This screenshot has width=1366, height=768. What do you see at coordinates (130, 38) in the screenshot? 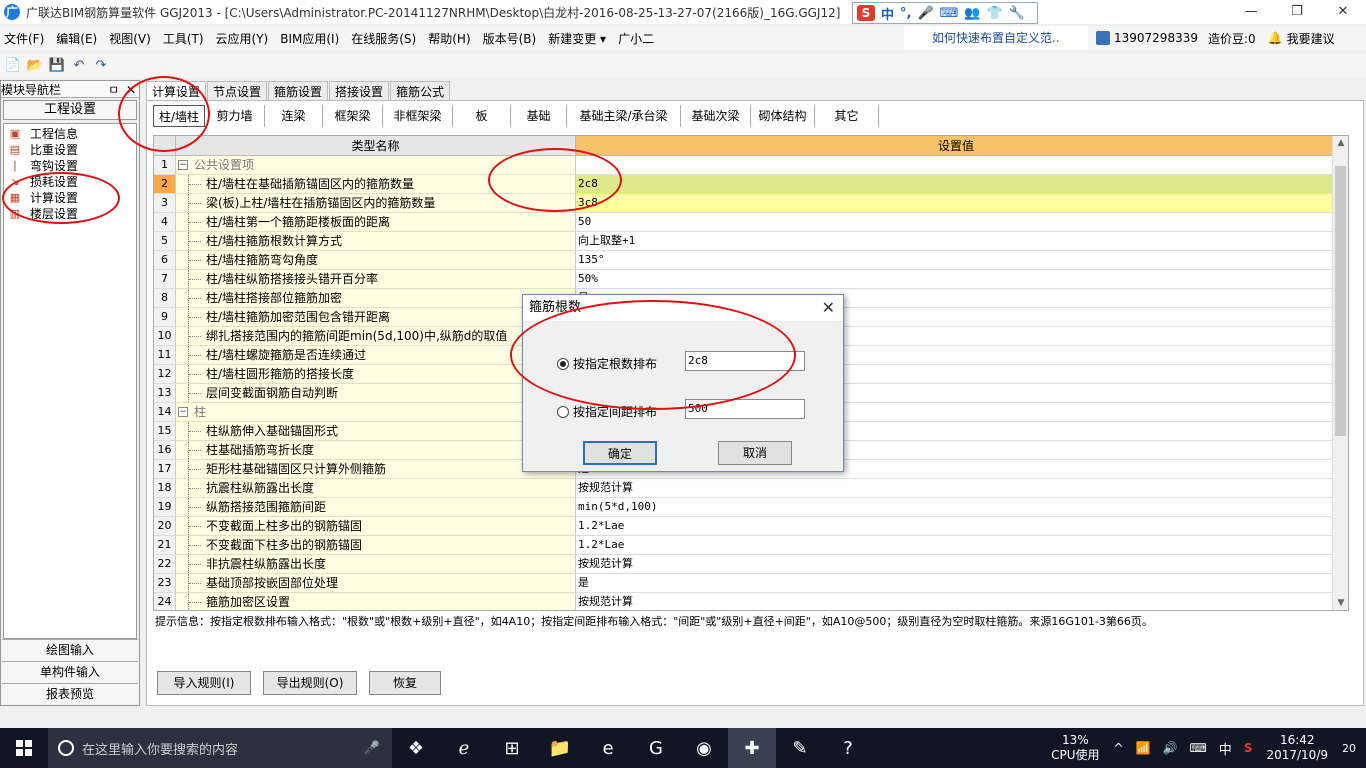
I see `menu-view: 视图(V)` at bounding box center [130, 38].